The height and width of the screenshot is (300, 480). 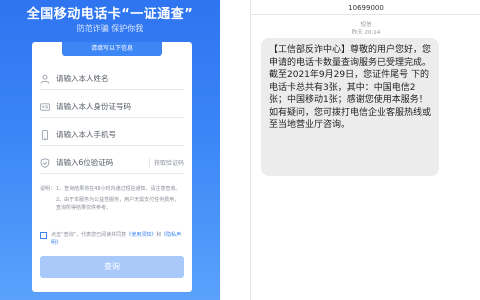 What do you see at coordinates (117, 239) in the screenshot?
I see `agreement-text: 点击“查询”，代表您已阅读并同意《使用须知》和《隐私声明》` at bounding box center [117, 239].